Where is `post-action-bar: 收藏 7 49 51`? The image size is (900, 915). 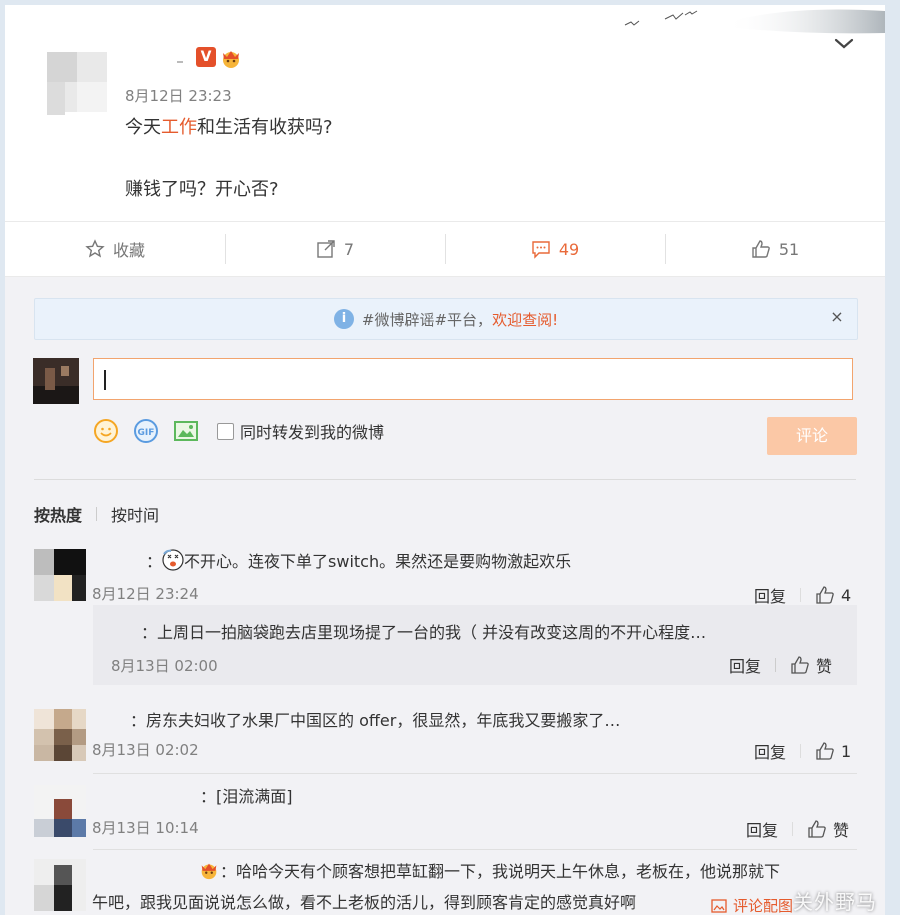
post-action-bar: 收藏 7 49 51 is located at coordinates (445, 249).